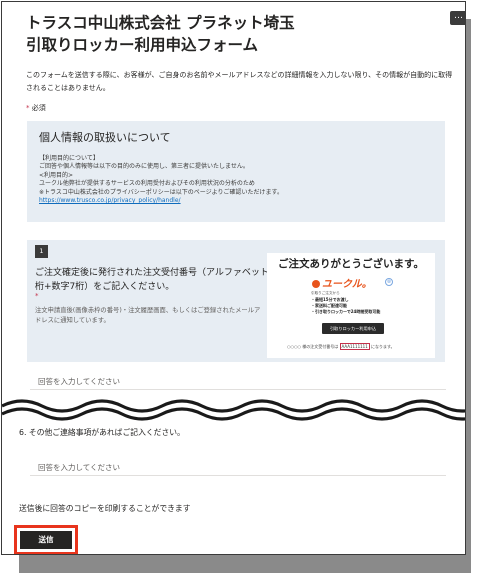 Image resolution: width=491 pixels, height=576 pixels. What do you see at coordinates (383, 346) in the screenshot?
I see `promo-order-suffix: になります。` at bounding box center [383, 346].